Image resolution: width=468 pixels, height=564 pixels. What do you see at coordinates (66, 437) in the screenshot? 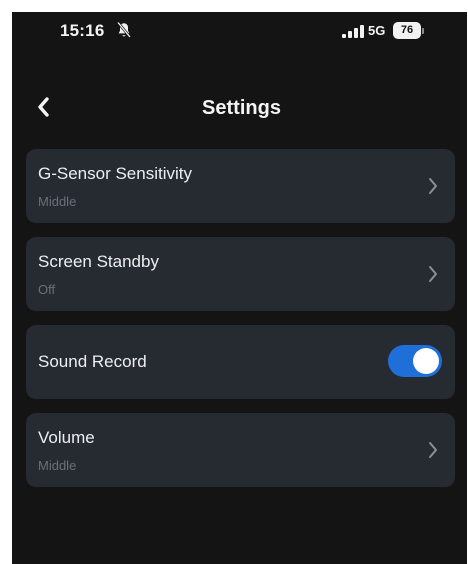
I see `volume-title: Volume` at bounding box center [66, 437].